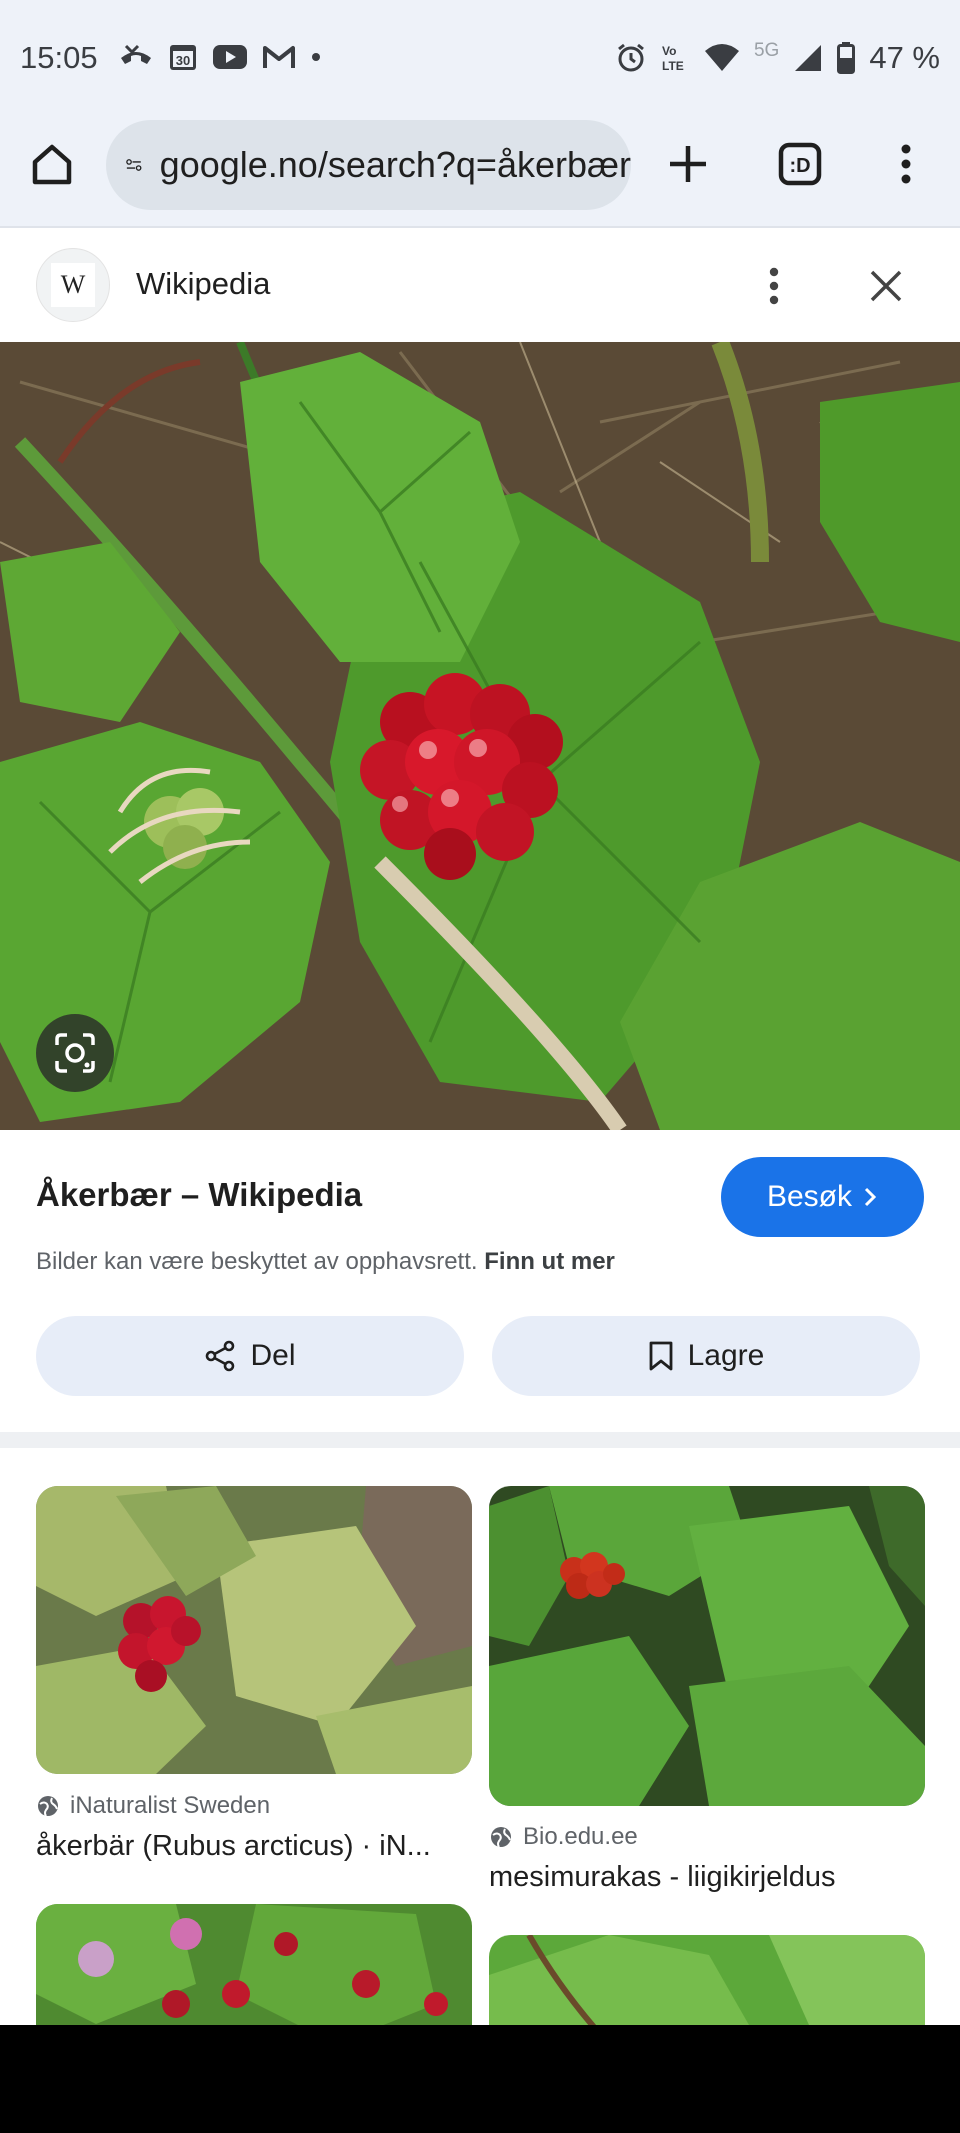 The image size is (960, 2133). I want to click on tab-switcher-icon: :D, so click(800, 164).